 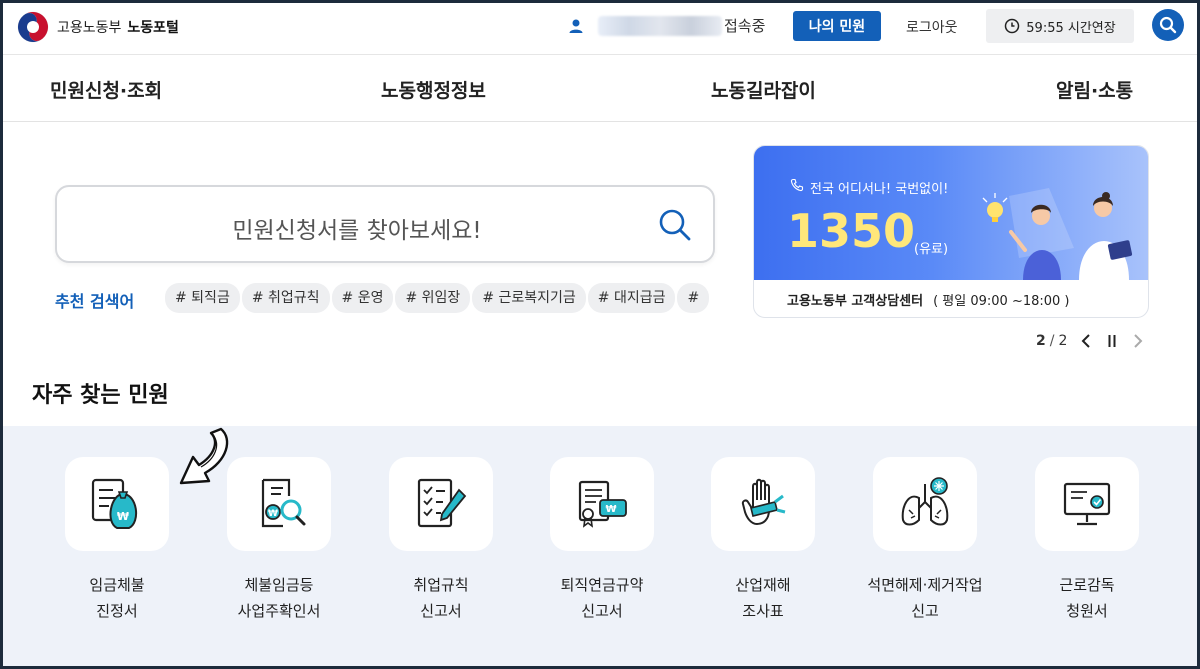 I want to click on user-icon, so click(x=576, y=26).